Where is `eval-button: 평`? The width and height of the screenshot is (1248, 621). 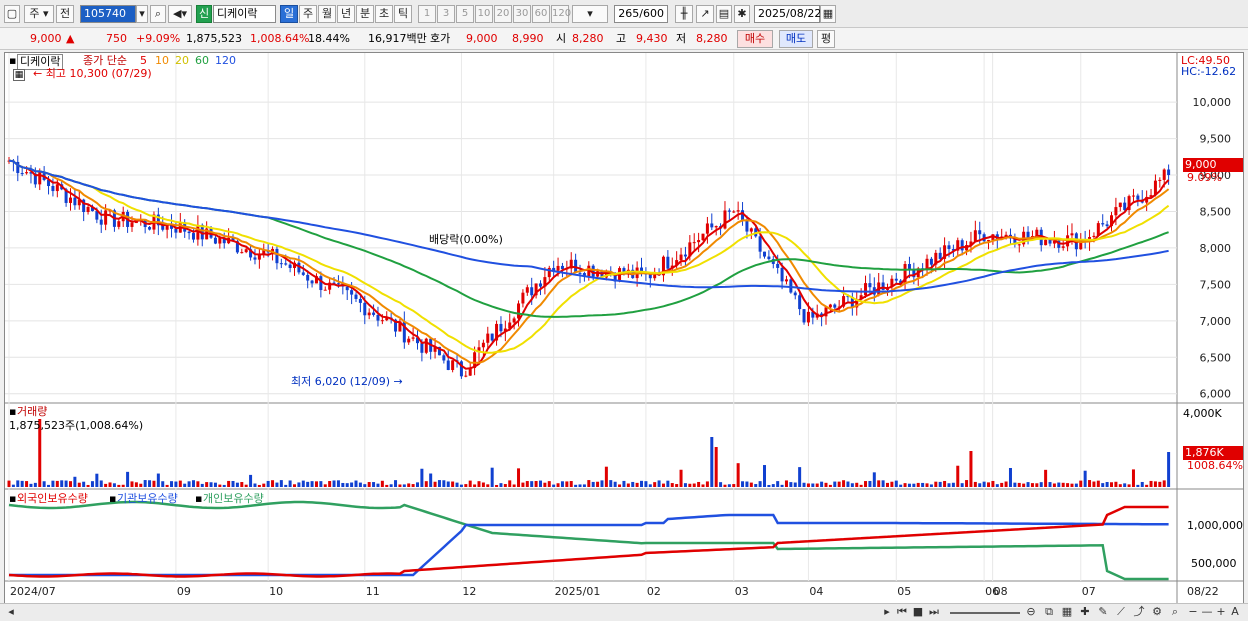 eval-button: 평 is located at coordinates (826, 39).